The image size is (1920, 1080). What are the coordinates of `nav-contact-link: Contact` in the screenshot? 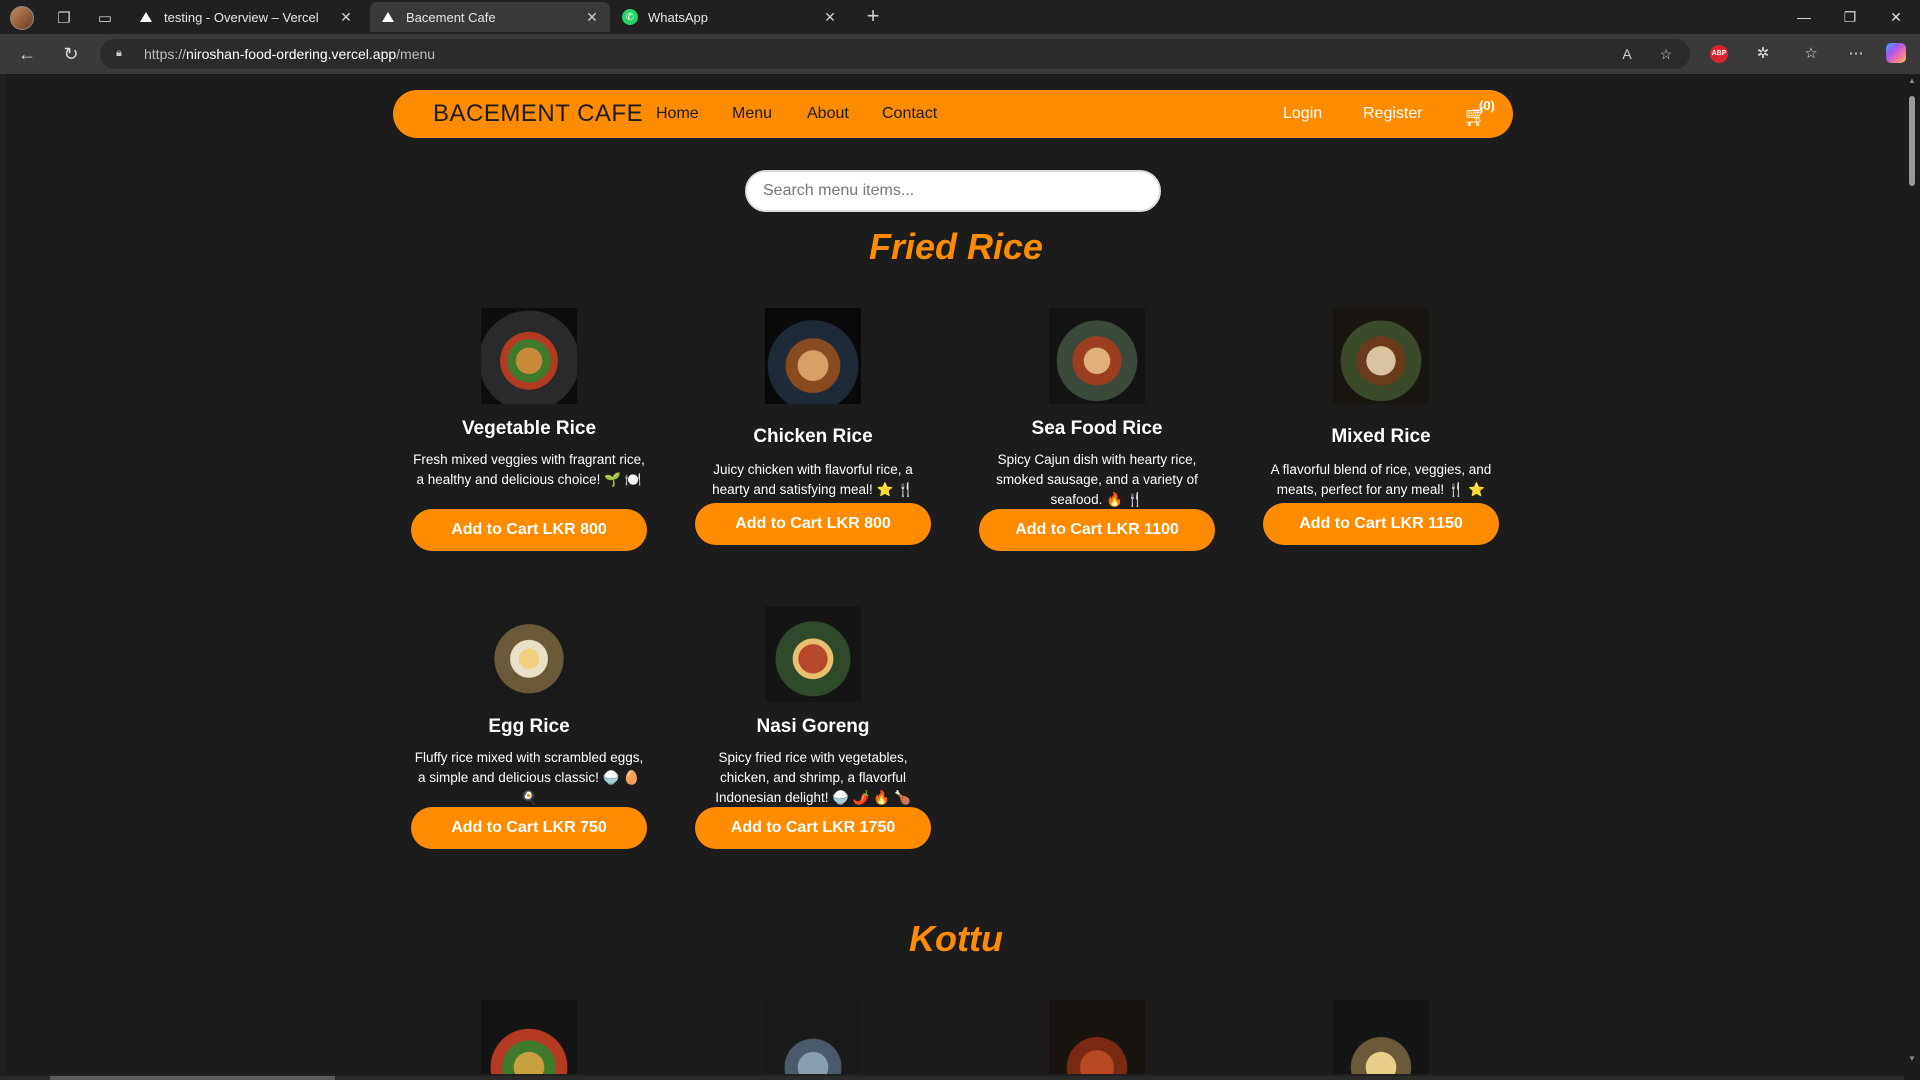 It's located at (909, 114).